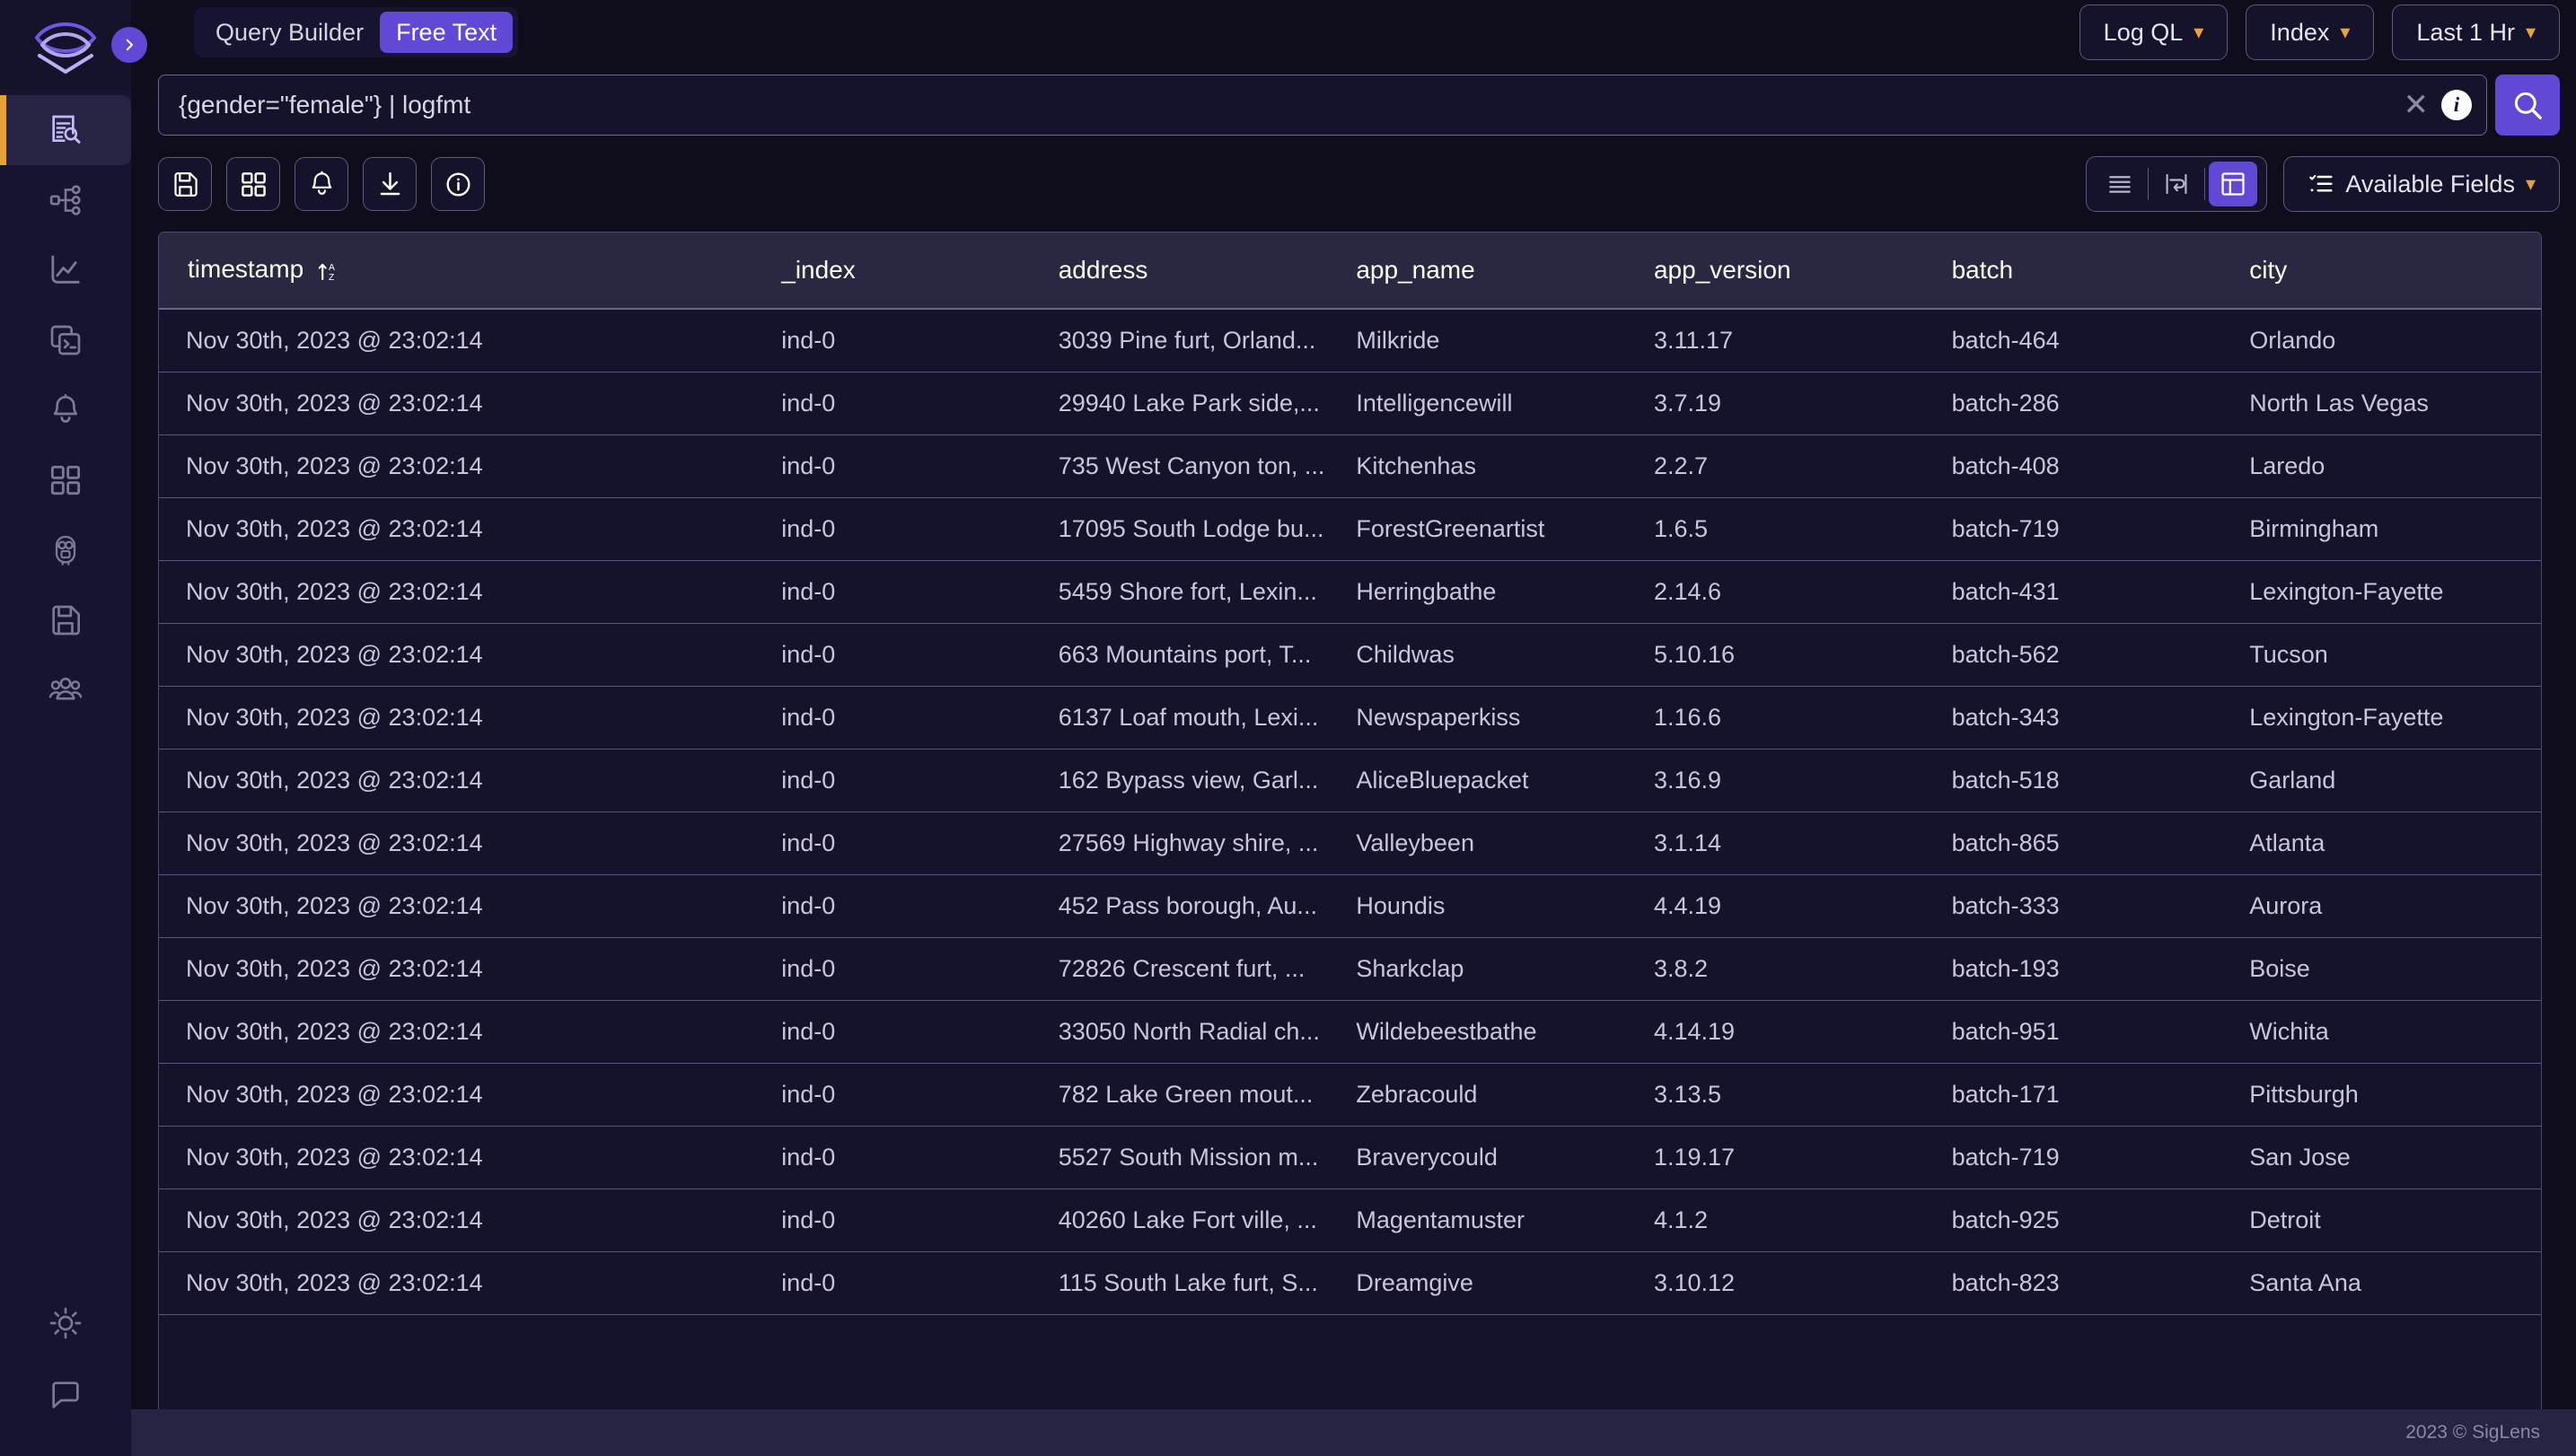 The image size is (2576, 1456). Describe the element at coordinates (65, 480) in the screenshot. I see `sidebar-item-dashboards` at that location.